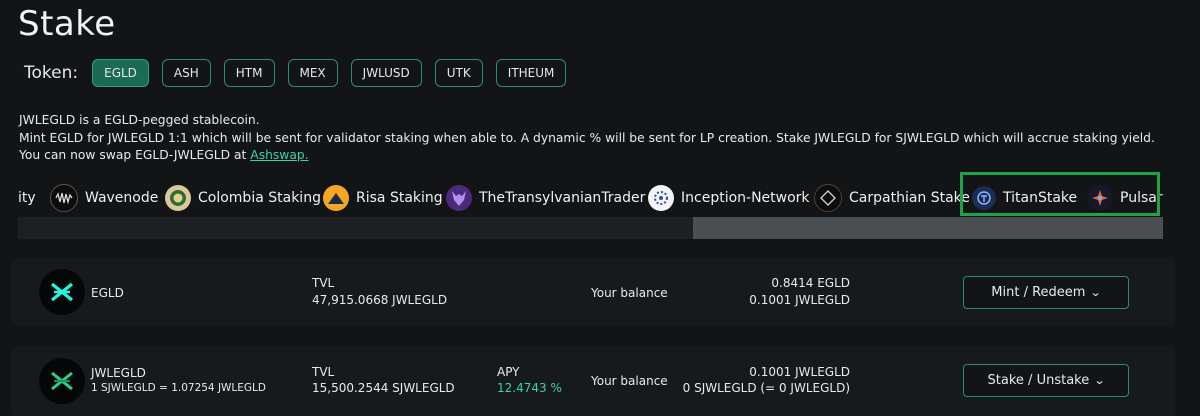 The image size is (1200, 416). I want to click on balance-line1: 0.1001 JWLEGLD, so click(799, 372).